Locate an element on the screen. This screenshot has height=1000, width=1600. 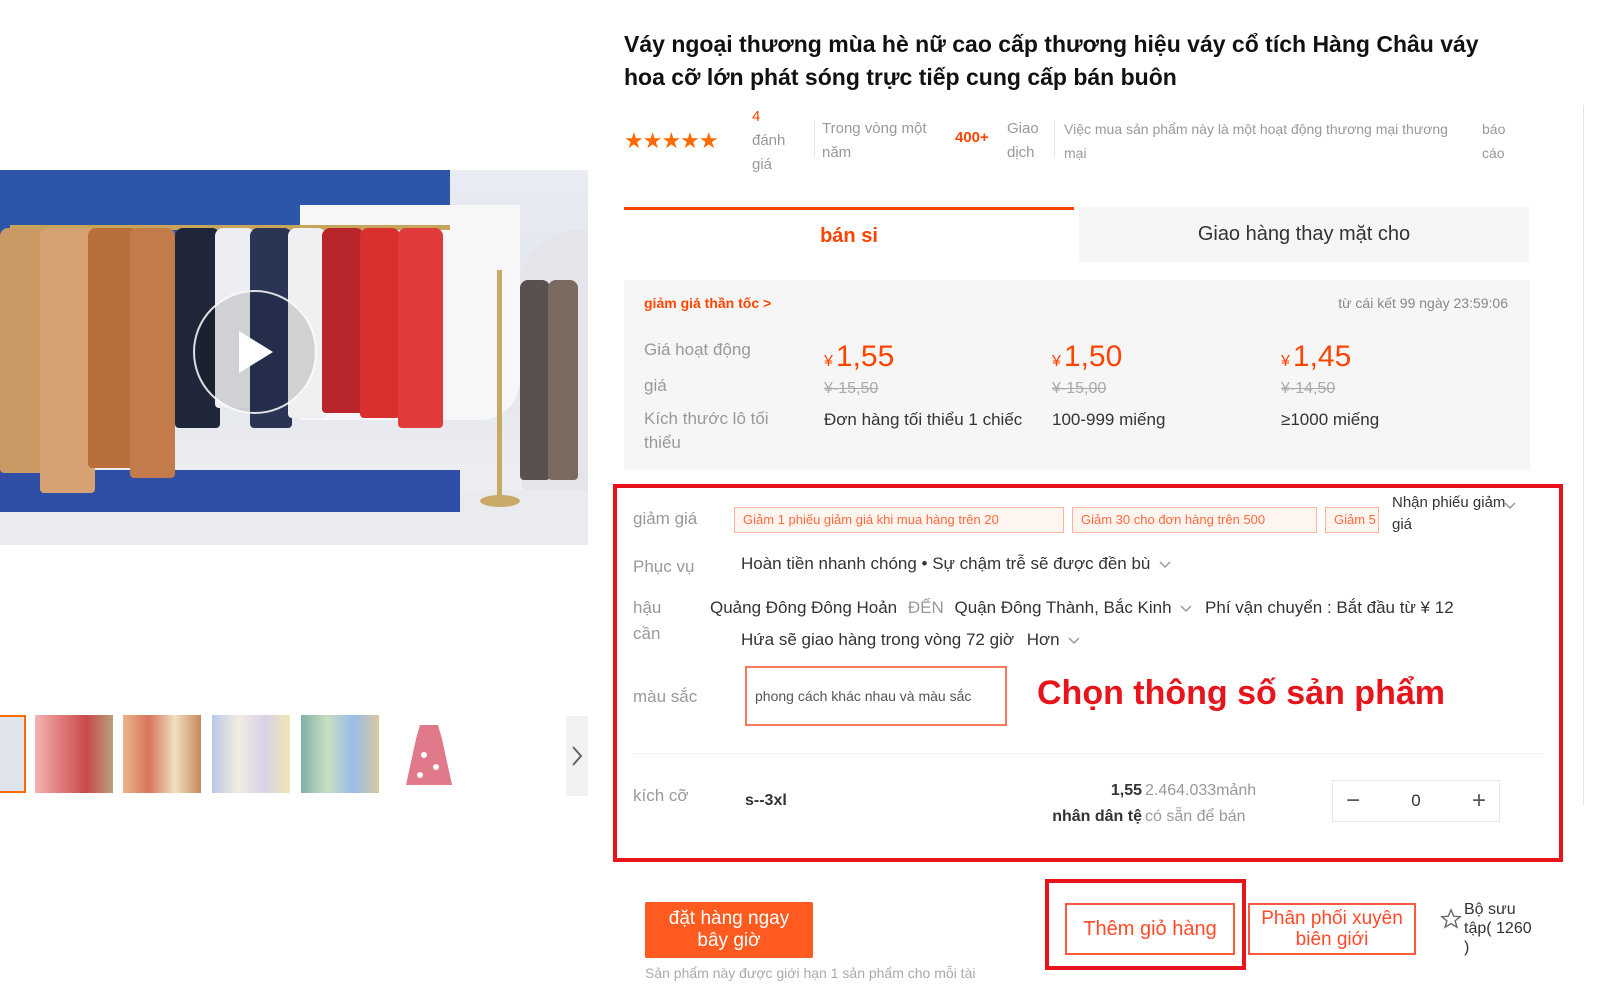
stock-label: có sẵn để bán is located at coordinates (1195, 816).